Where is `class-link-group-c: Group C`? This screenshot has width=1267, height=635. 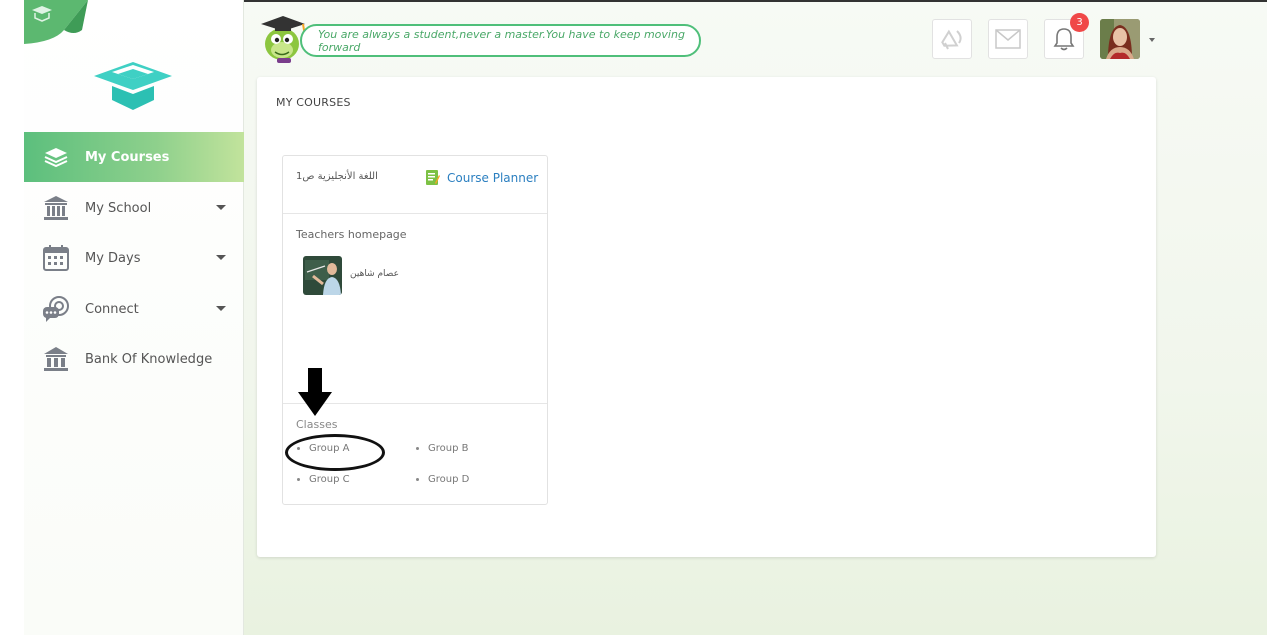
class-link-group-c: Group C is located at coordinates (323, 479).